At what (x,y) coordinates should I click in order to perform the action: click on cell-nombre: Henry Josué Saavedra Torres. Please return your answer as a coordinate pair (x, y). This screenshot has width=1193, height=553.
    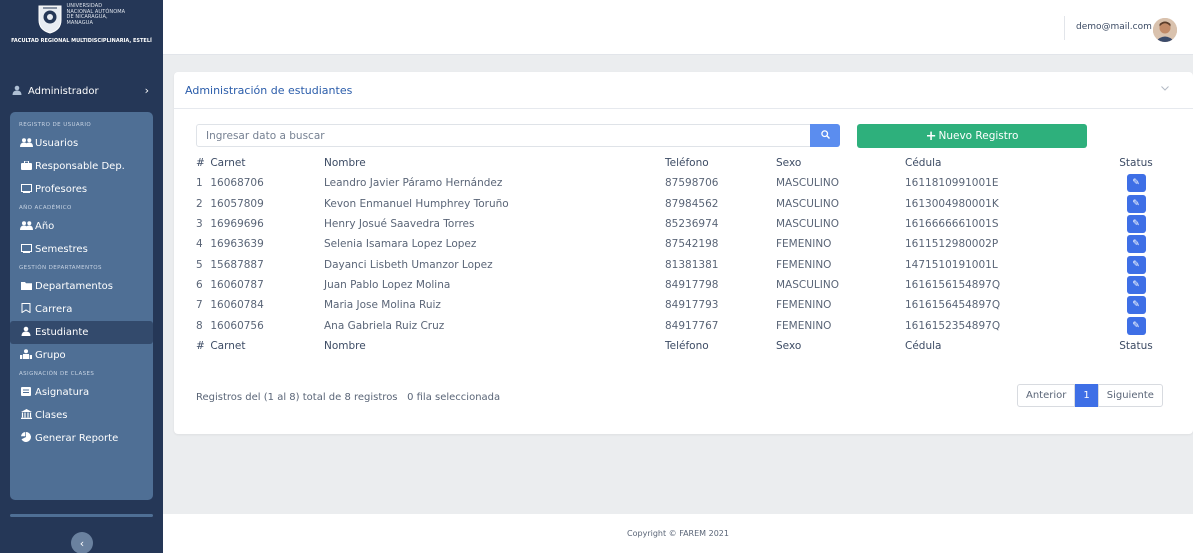
    Looking at the image, I should click on (399, 224).